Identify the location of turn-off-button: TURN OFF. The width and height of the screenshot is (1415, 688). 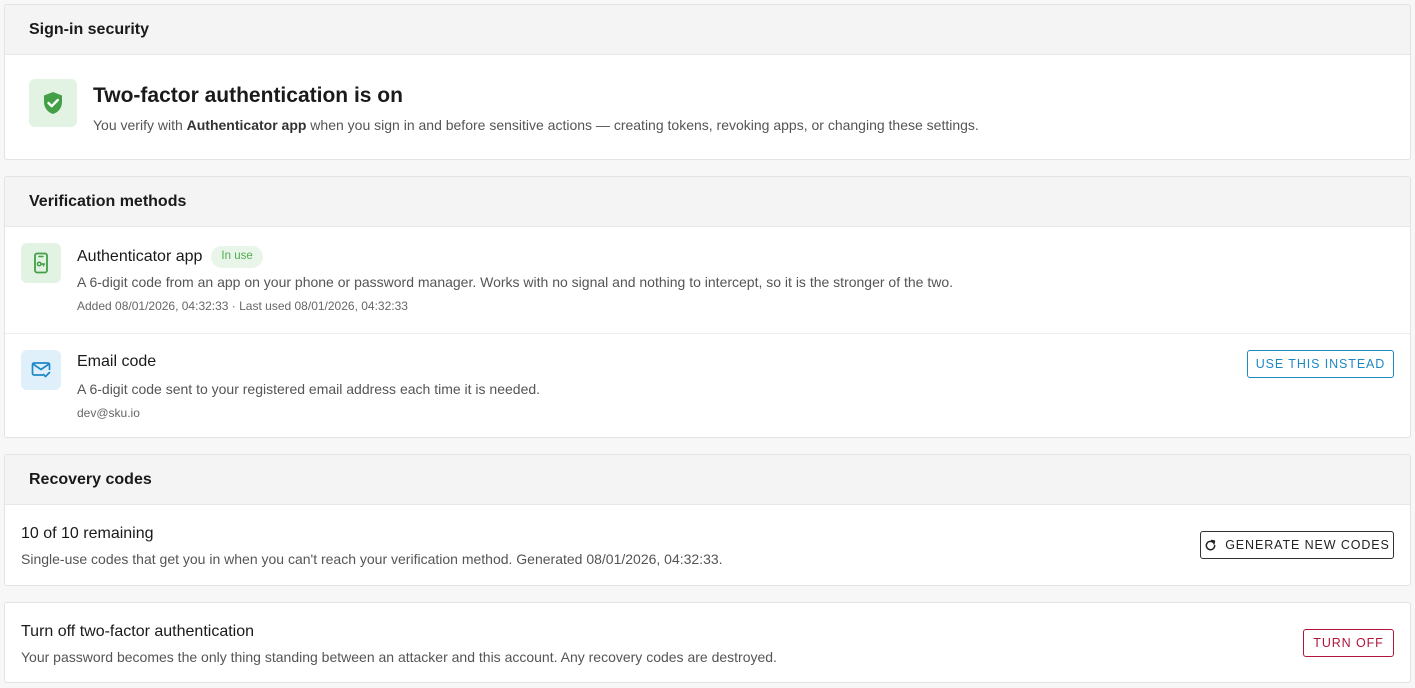
(1348, 643).